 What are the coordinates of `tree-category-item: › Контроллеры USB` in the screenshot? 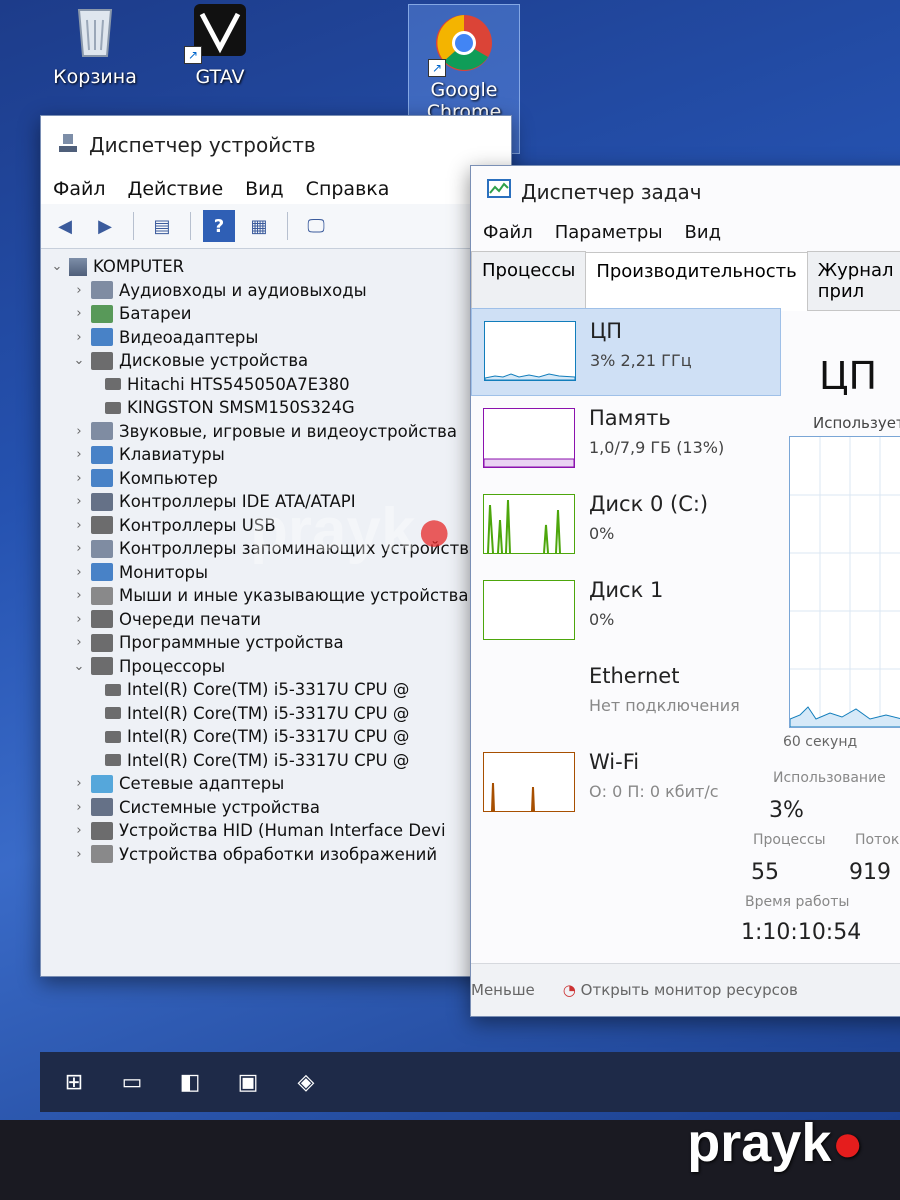 It's located at (277, 526).